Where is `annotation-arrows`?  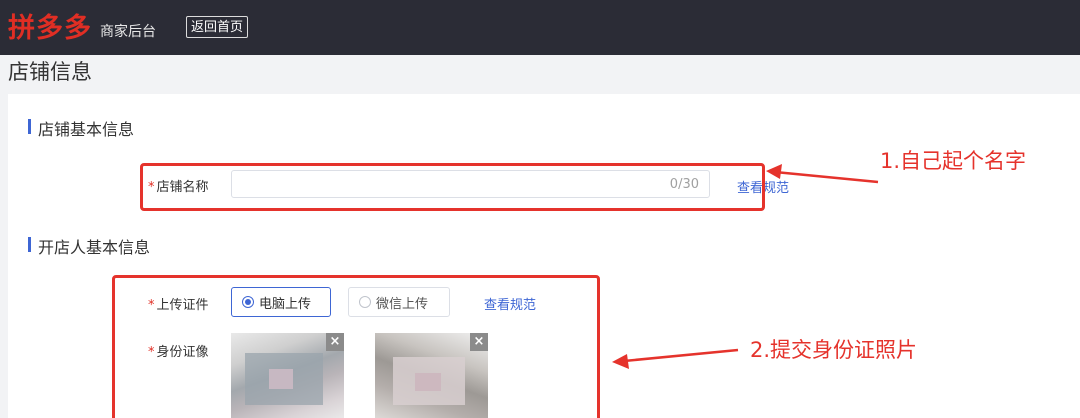 annotation-arrows is located at coordinates (745, 266).